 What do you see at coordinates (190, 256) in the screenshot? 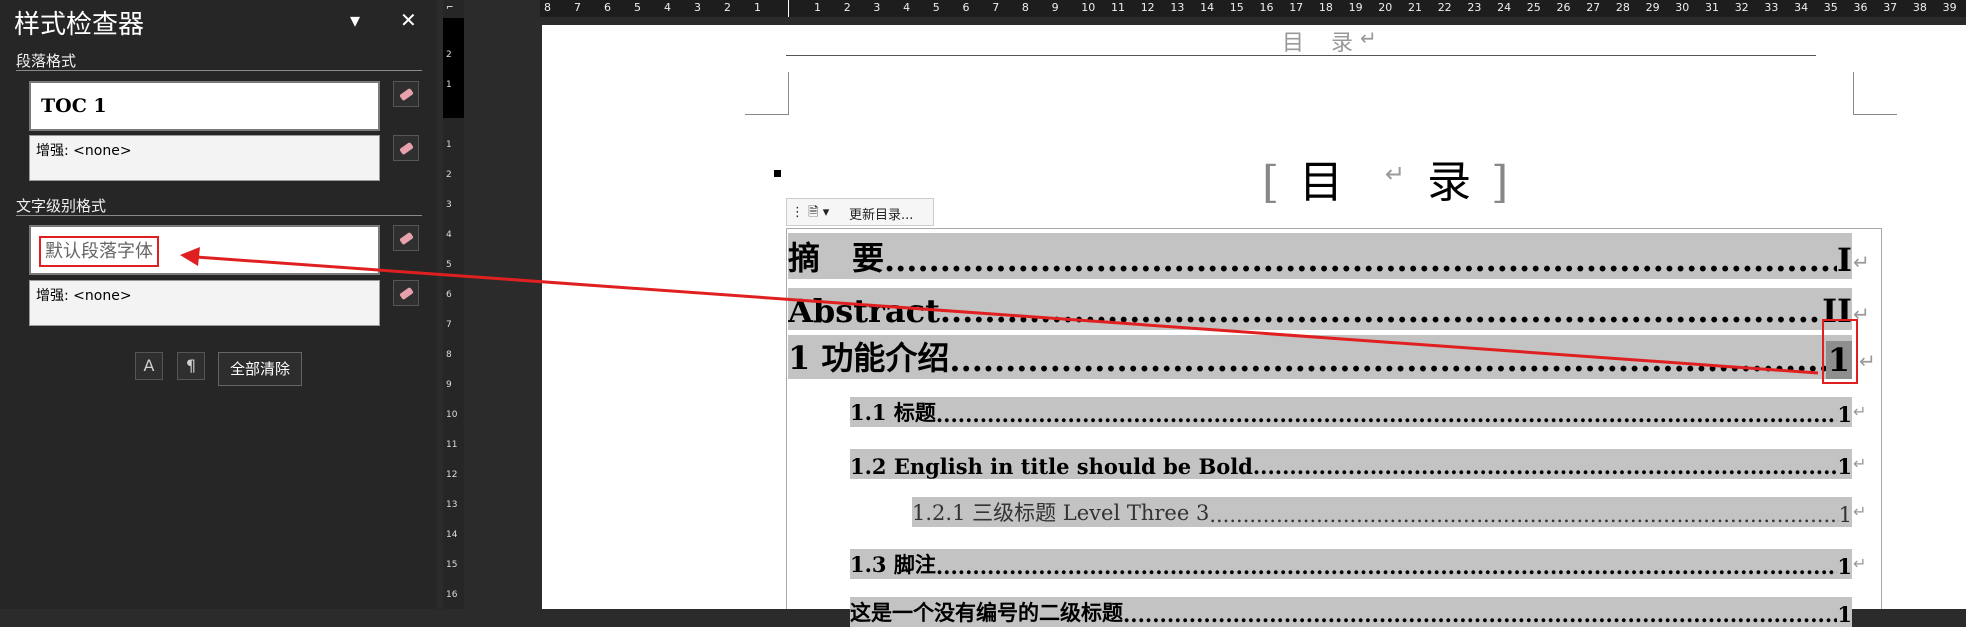
I see `arrow-head` at bounding box center [190, 256].